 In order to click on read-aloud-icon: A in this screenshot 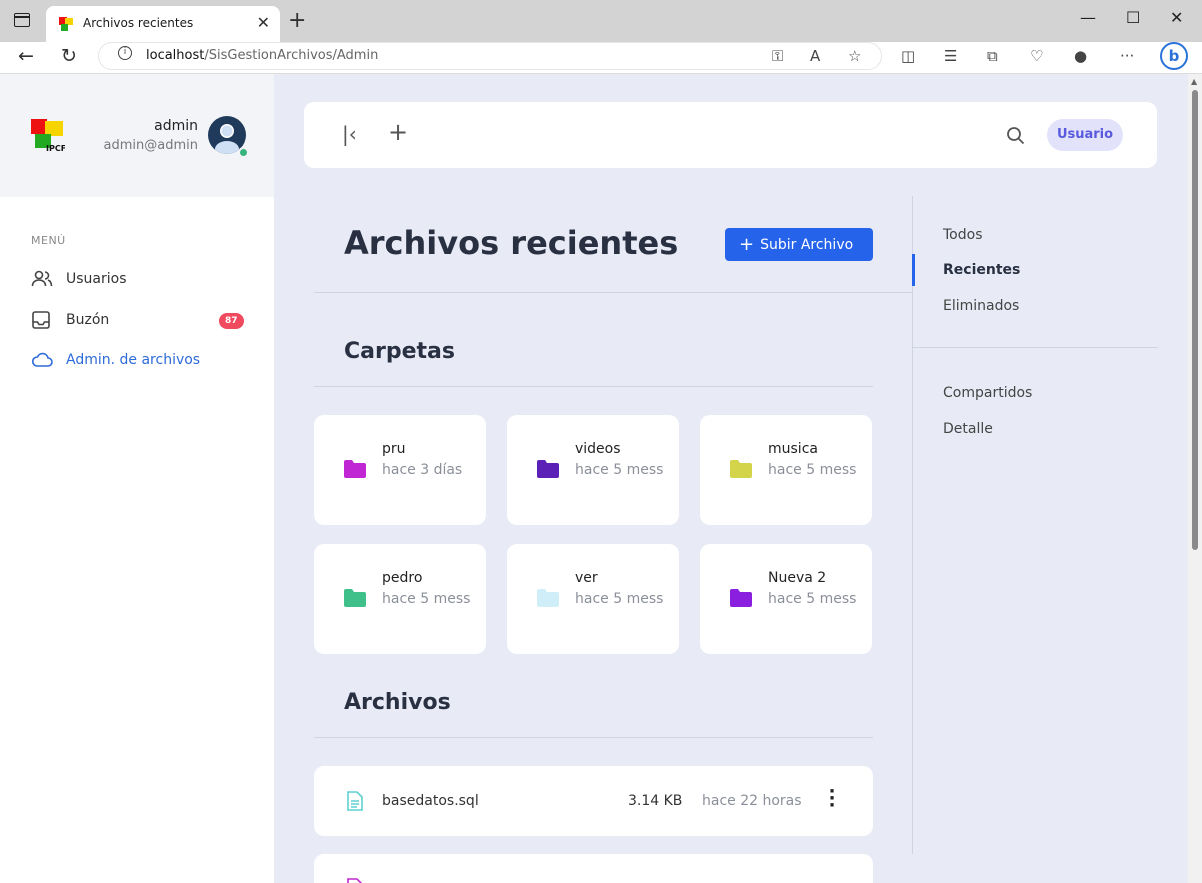, I will do `click(815, 56)`.